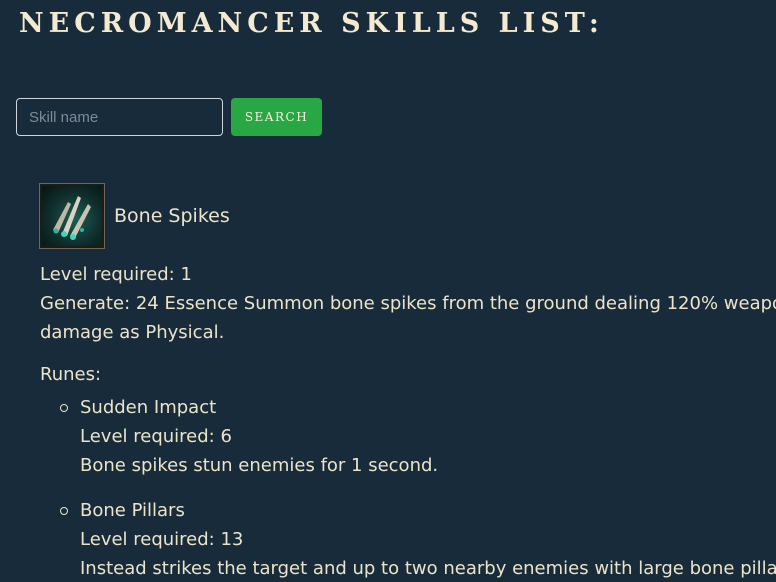 This screenshot has height=582, width=776. Describe the element at coordinates (148, 407) in the screenshot. I see `rune-name: Sudden Impact` at that location.